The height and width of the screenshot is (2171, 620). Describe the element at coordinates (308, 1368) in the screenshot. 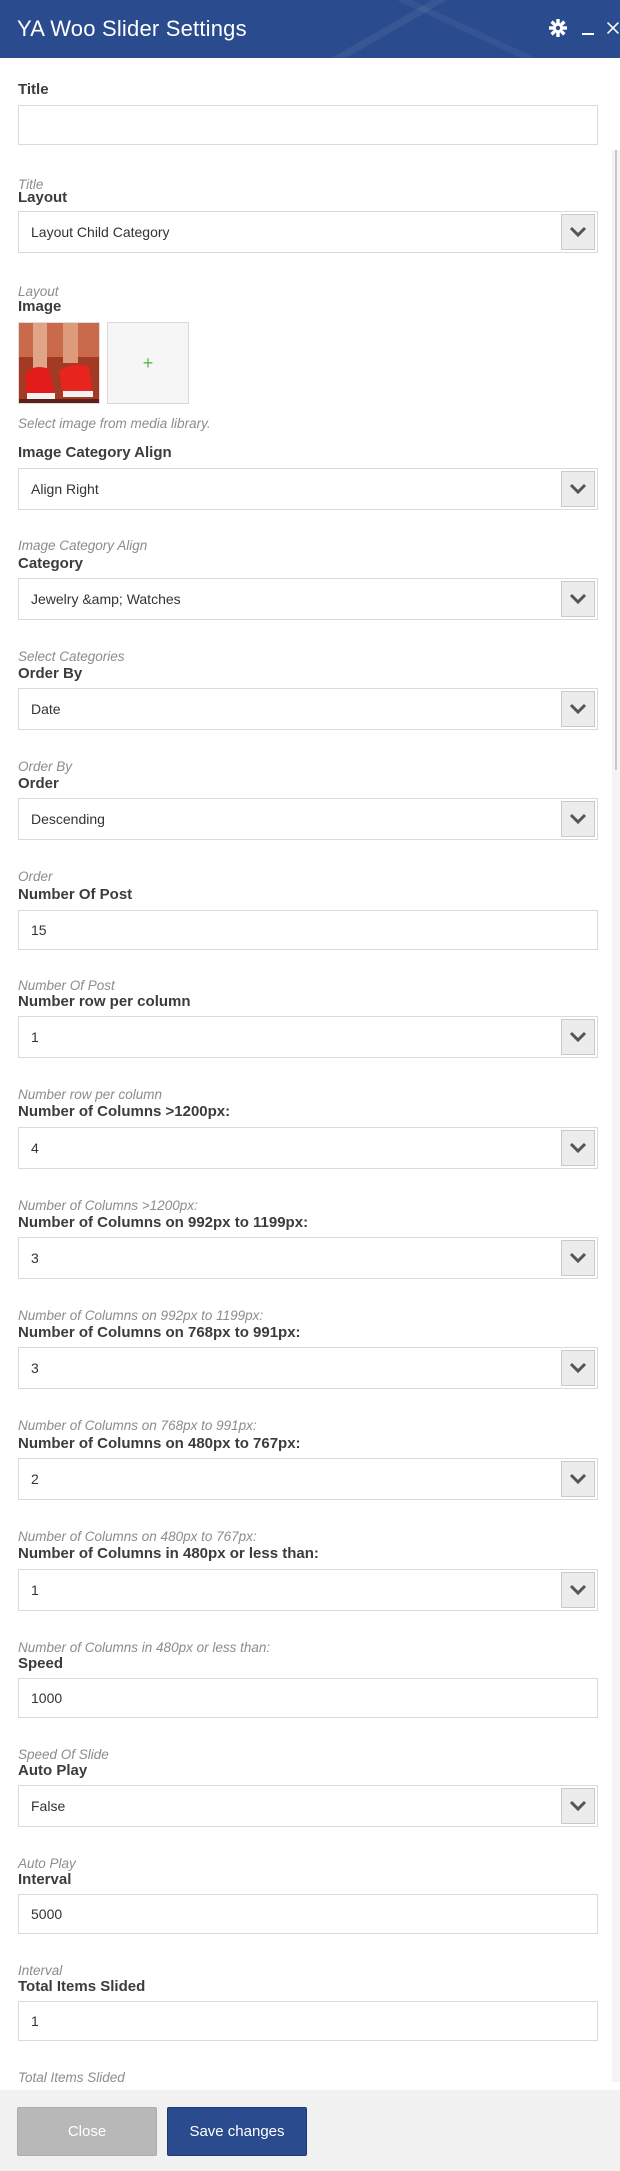

I see `cols-768-select: 3` at that location.